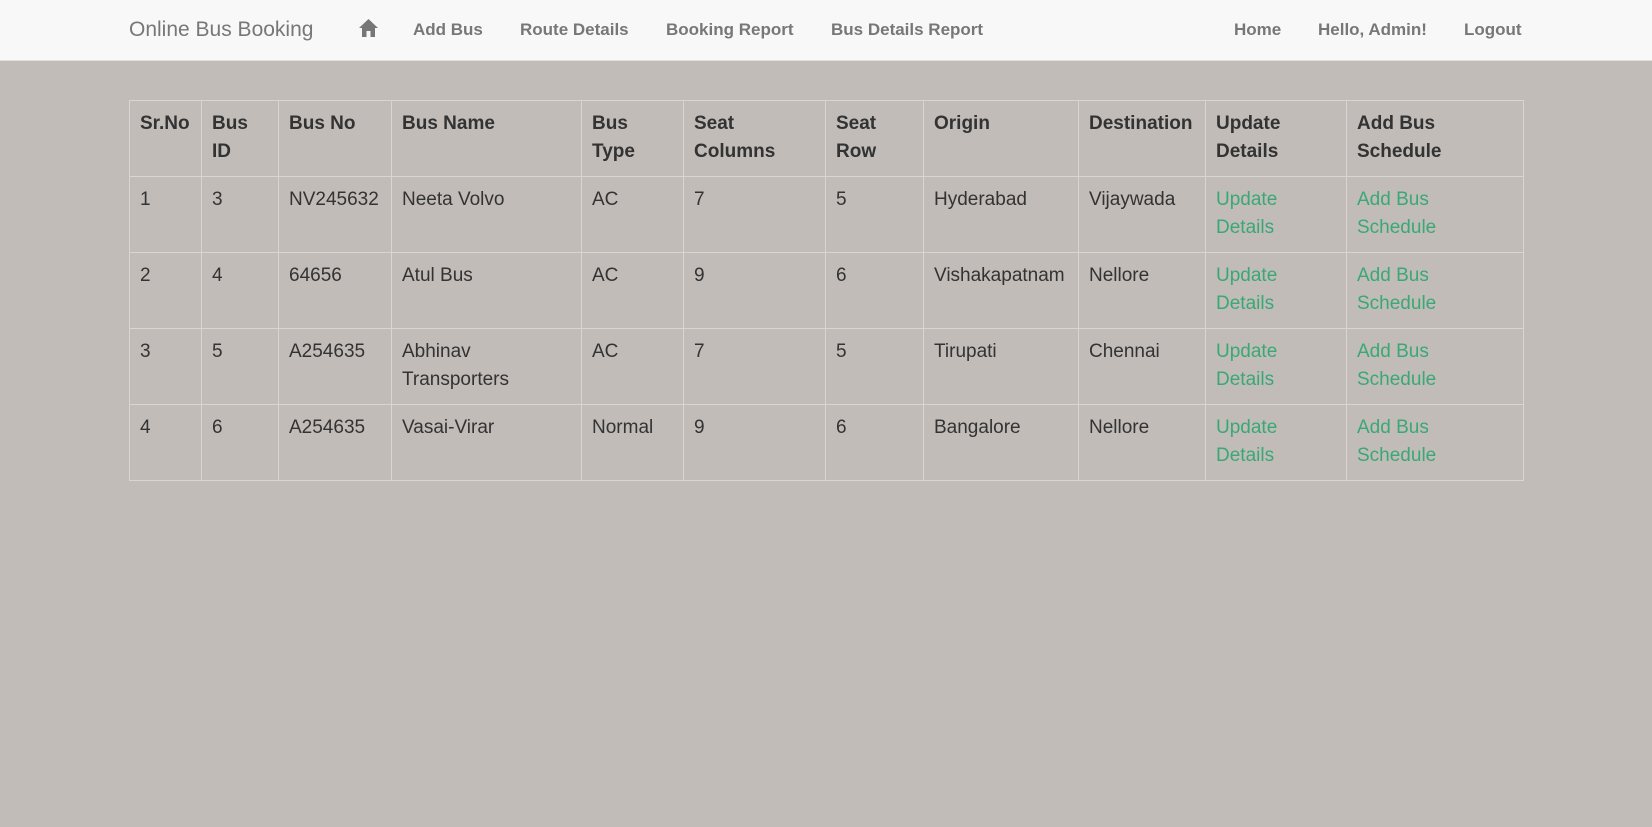 The image size is (1652, 827). Describe the element at coordinates (240, 290) in the screenshot. I see `cell-bus-id: 4` at that location.